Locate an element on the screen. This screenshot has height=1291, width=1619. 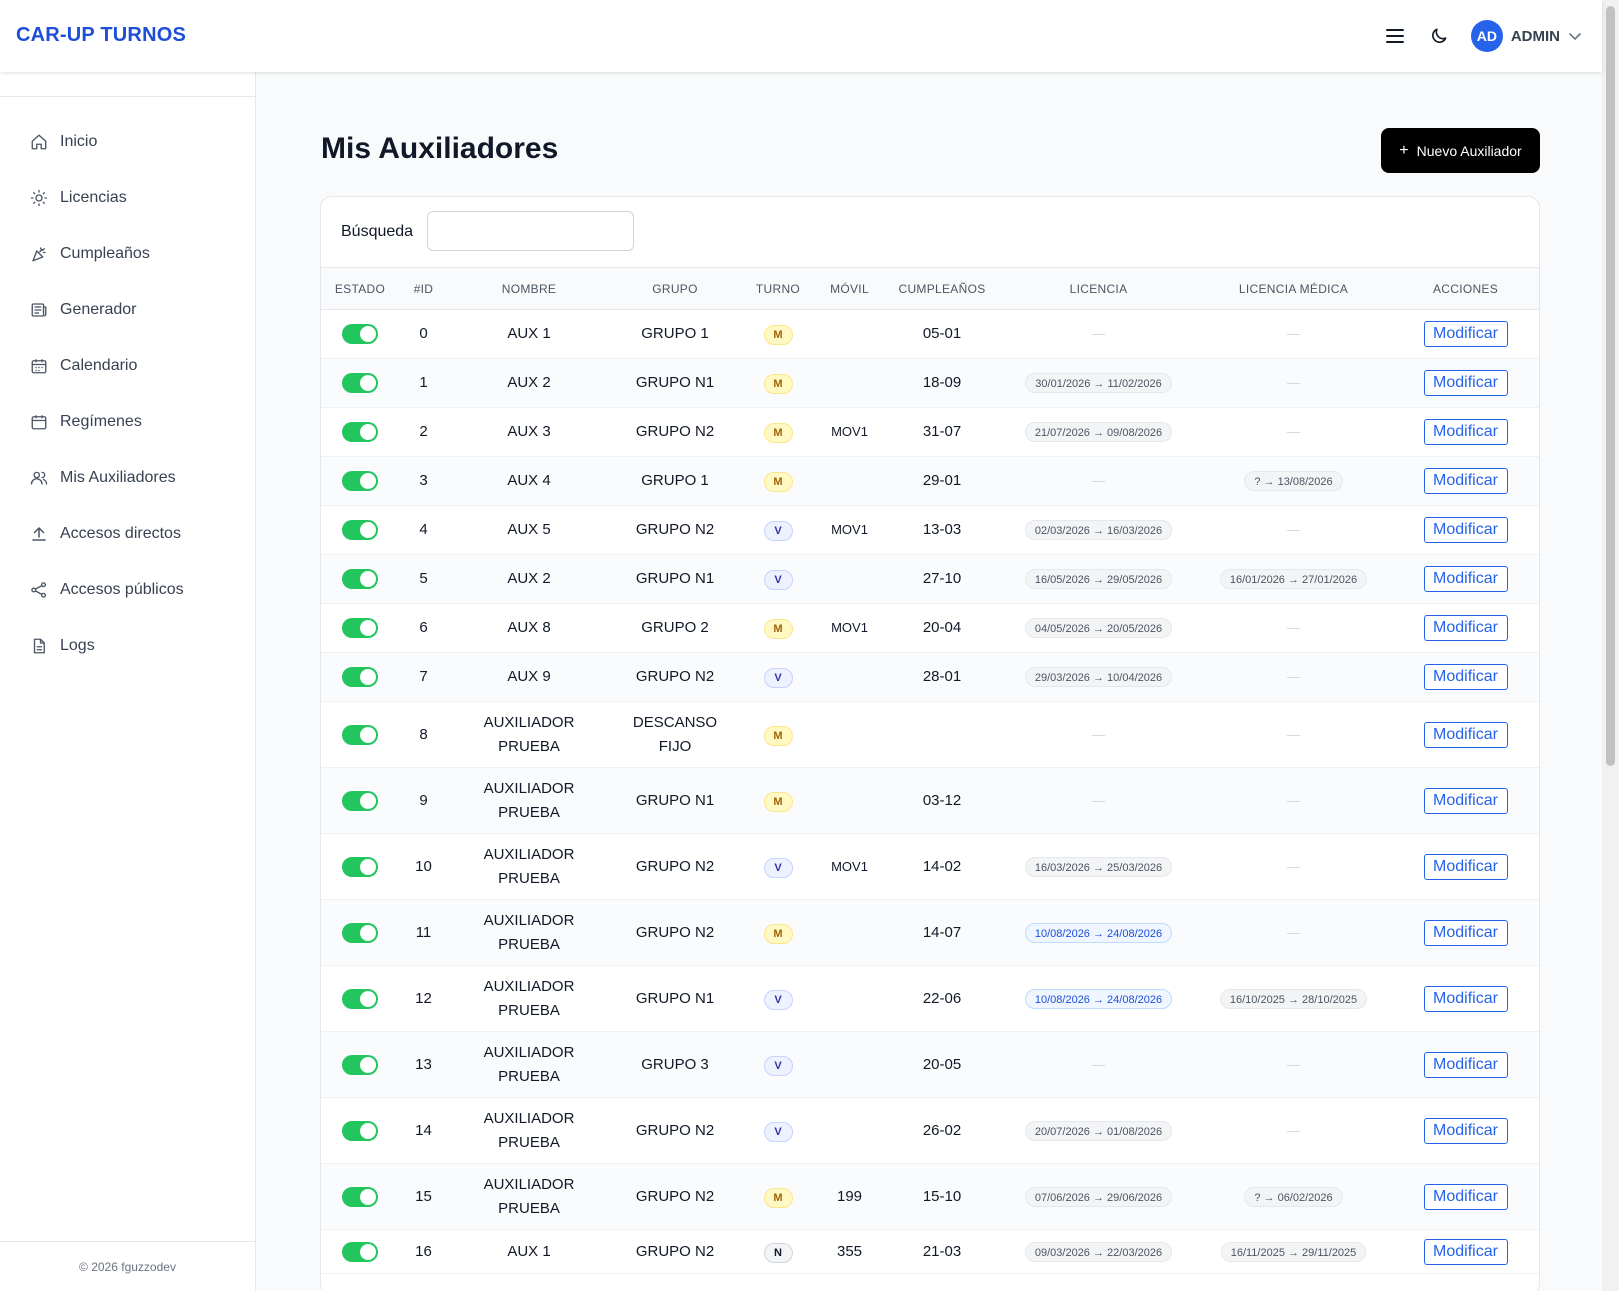
column-header: MÓVIL is located at coordinates (849, 289).